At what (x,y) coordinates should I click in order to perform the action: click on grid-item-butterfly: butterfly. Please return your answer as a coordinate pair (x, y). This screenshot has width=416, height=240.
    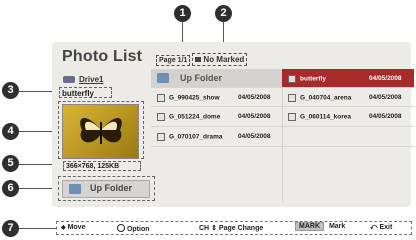
    Looking at the image, I should click on (307, 79).